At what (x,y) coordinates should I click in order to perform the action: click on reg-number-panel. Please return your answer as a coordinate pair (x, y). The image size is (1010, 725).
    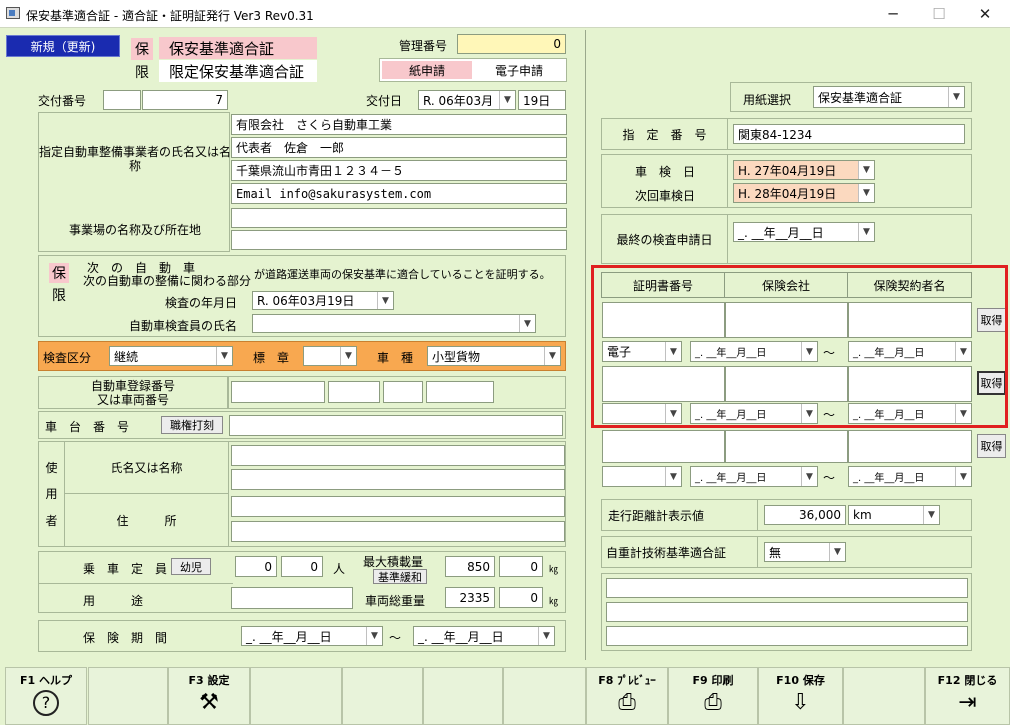
    Looking at the image, I should click on (397, 392).